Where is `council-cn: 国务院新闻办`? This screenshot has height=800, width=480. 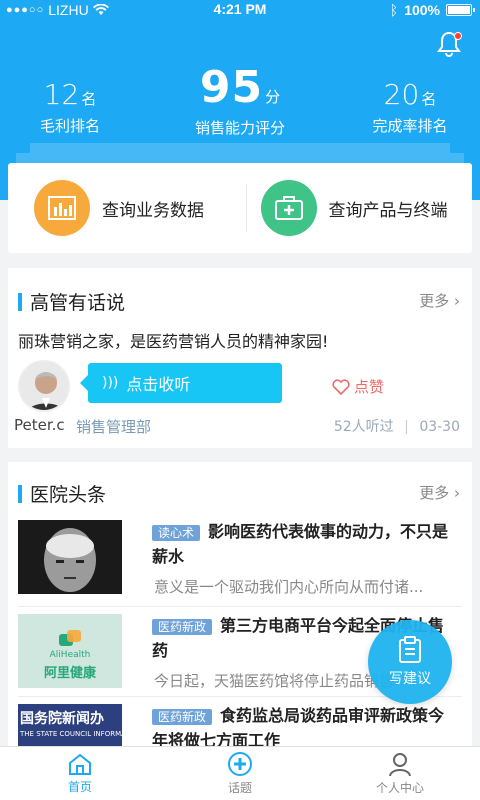
council-cn: 国务院新闻办 is located at coordinates (62, 719).